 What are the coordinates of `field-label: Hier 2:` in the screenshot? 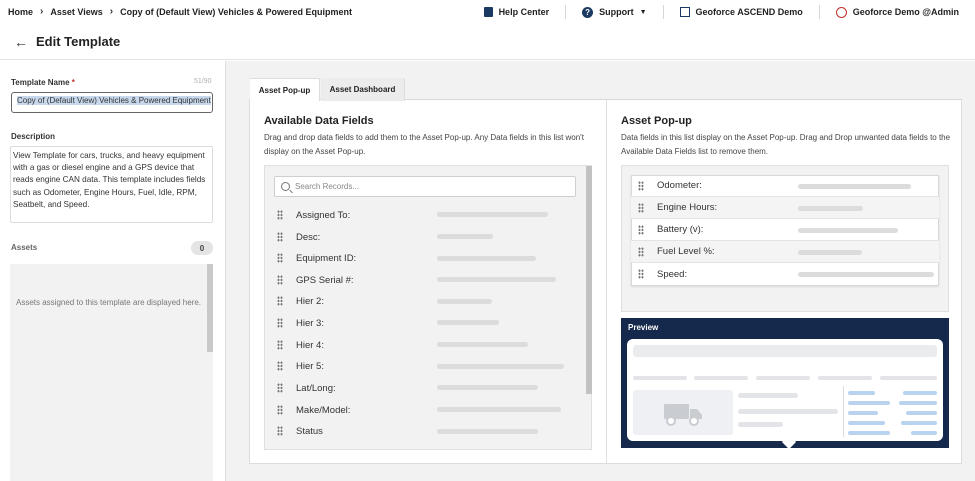 It's located at (310, 301).